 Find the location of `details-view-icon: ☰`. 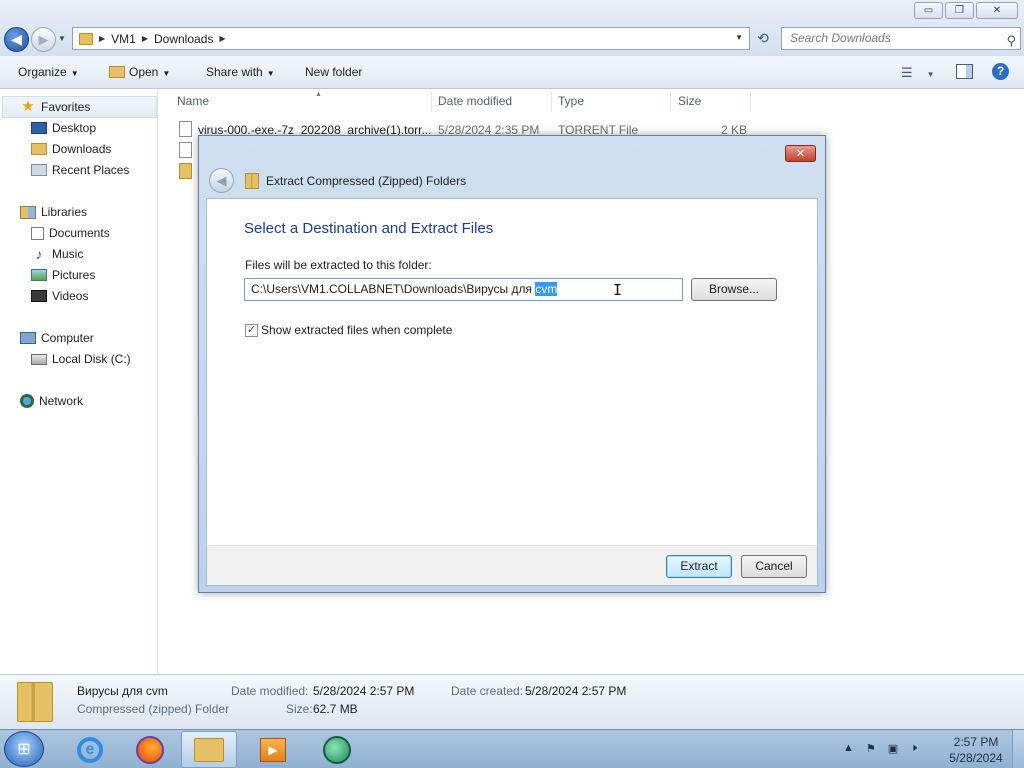

details-view-icon: ☰ is located at coordinates (907, 72).